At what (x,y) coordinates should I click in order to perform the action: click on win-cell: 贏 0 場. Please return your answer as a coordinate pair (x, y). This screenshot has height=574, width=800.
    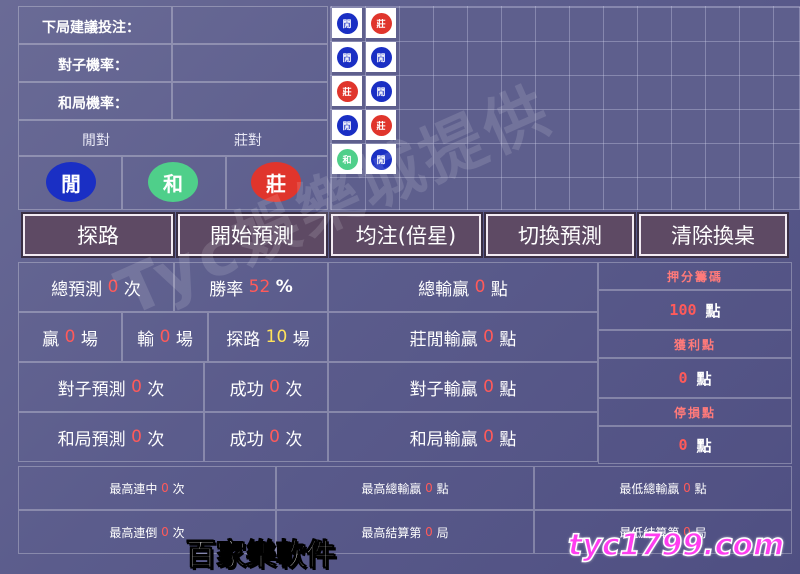
    Looking at the image, I should click on (70, 337).